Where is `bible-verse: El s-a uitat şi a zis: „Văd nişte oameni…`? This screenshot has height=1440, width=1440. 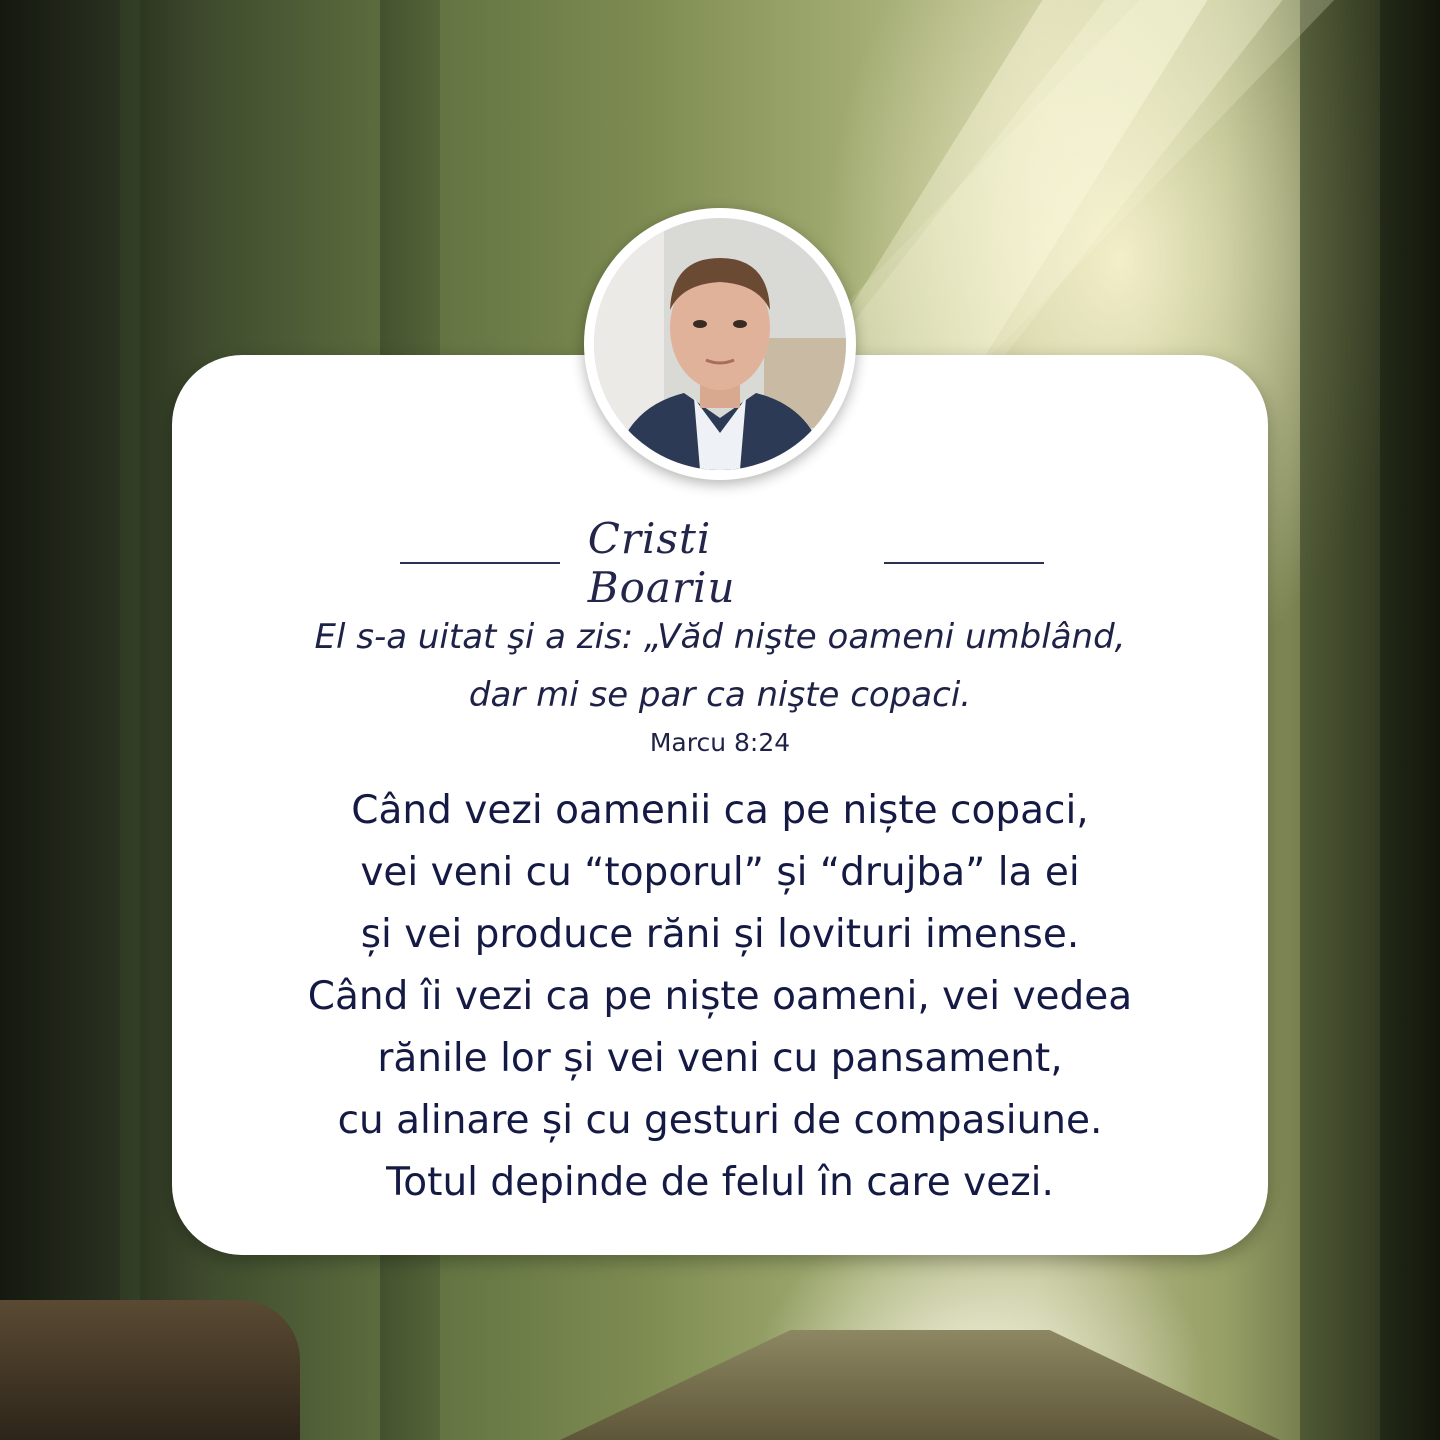
bible-verse: El s-a uitat şi a zis: „Văd nişte oameni… is located at coordinates (720, 666).